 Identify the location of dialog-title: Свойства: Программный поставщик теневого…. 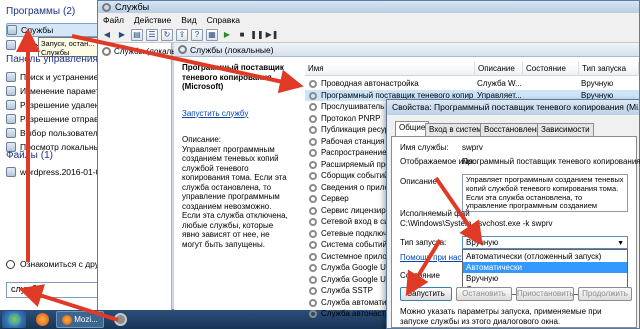
(513, 107).